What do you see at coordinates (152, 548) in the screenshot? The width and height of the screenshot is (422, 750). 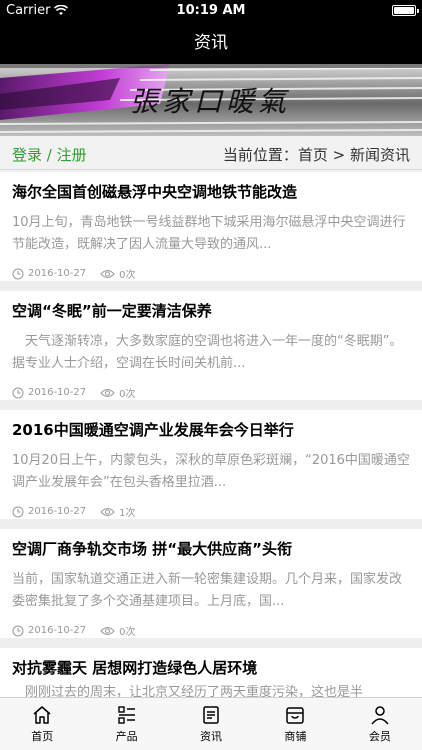 I see `article-title: 空调厂商争轨交市场 拼“最大供应商”头衔` at bounding box center [152, 548].